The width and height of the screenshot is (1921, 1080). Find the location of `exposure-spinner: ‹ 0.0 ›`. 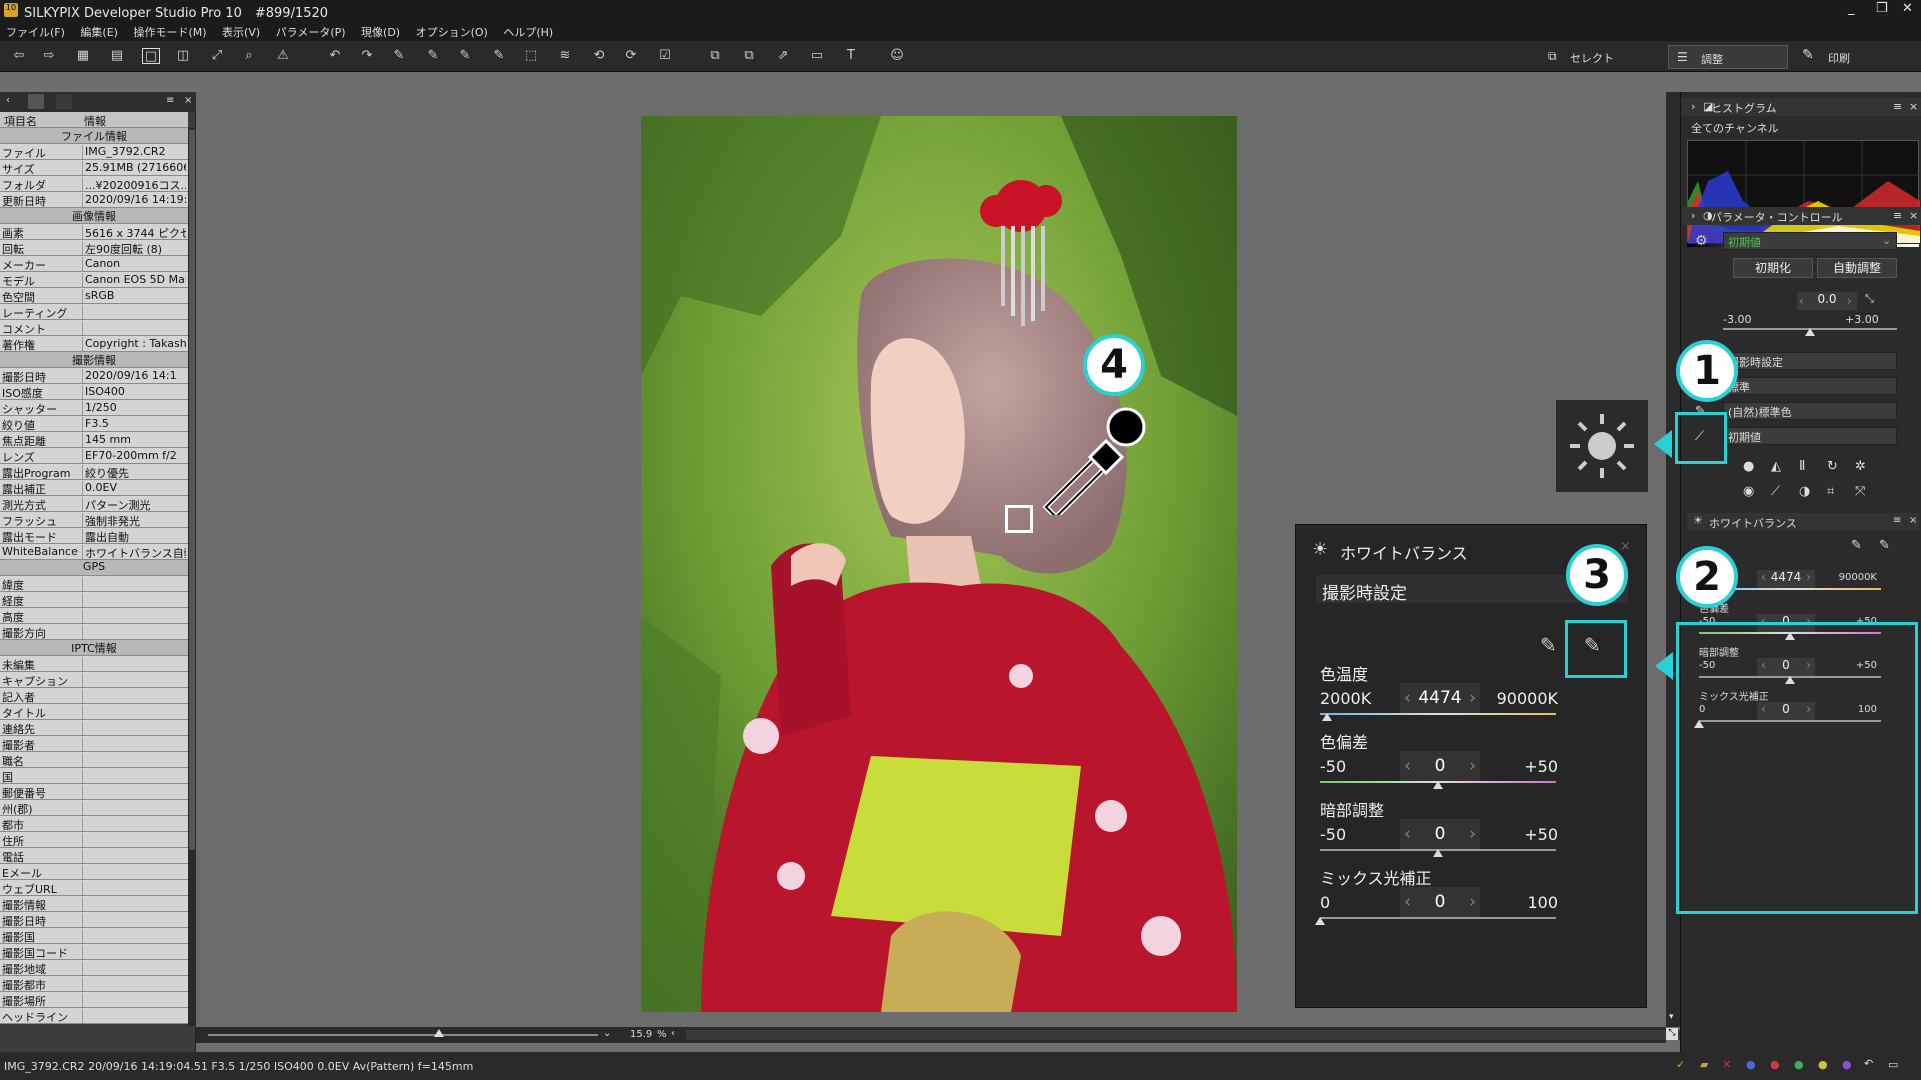

exposure-spinner: ‹ 0.0 › is located at coordinates (1827, 301).